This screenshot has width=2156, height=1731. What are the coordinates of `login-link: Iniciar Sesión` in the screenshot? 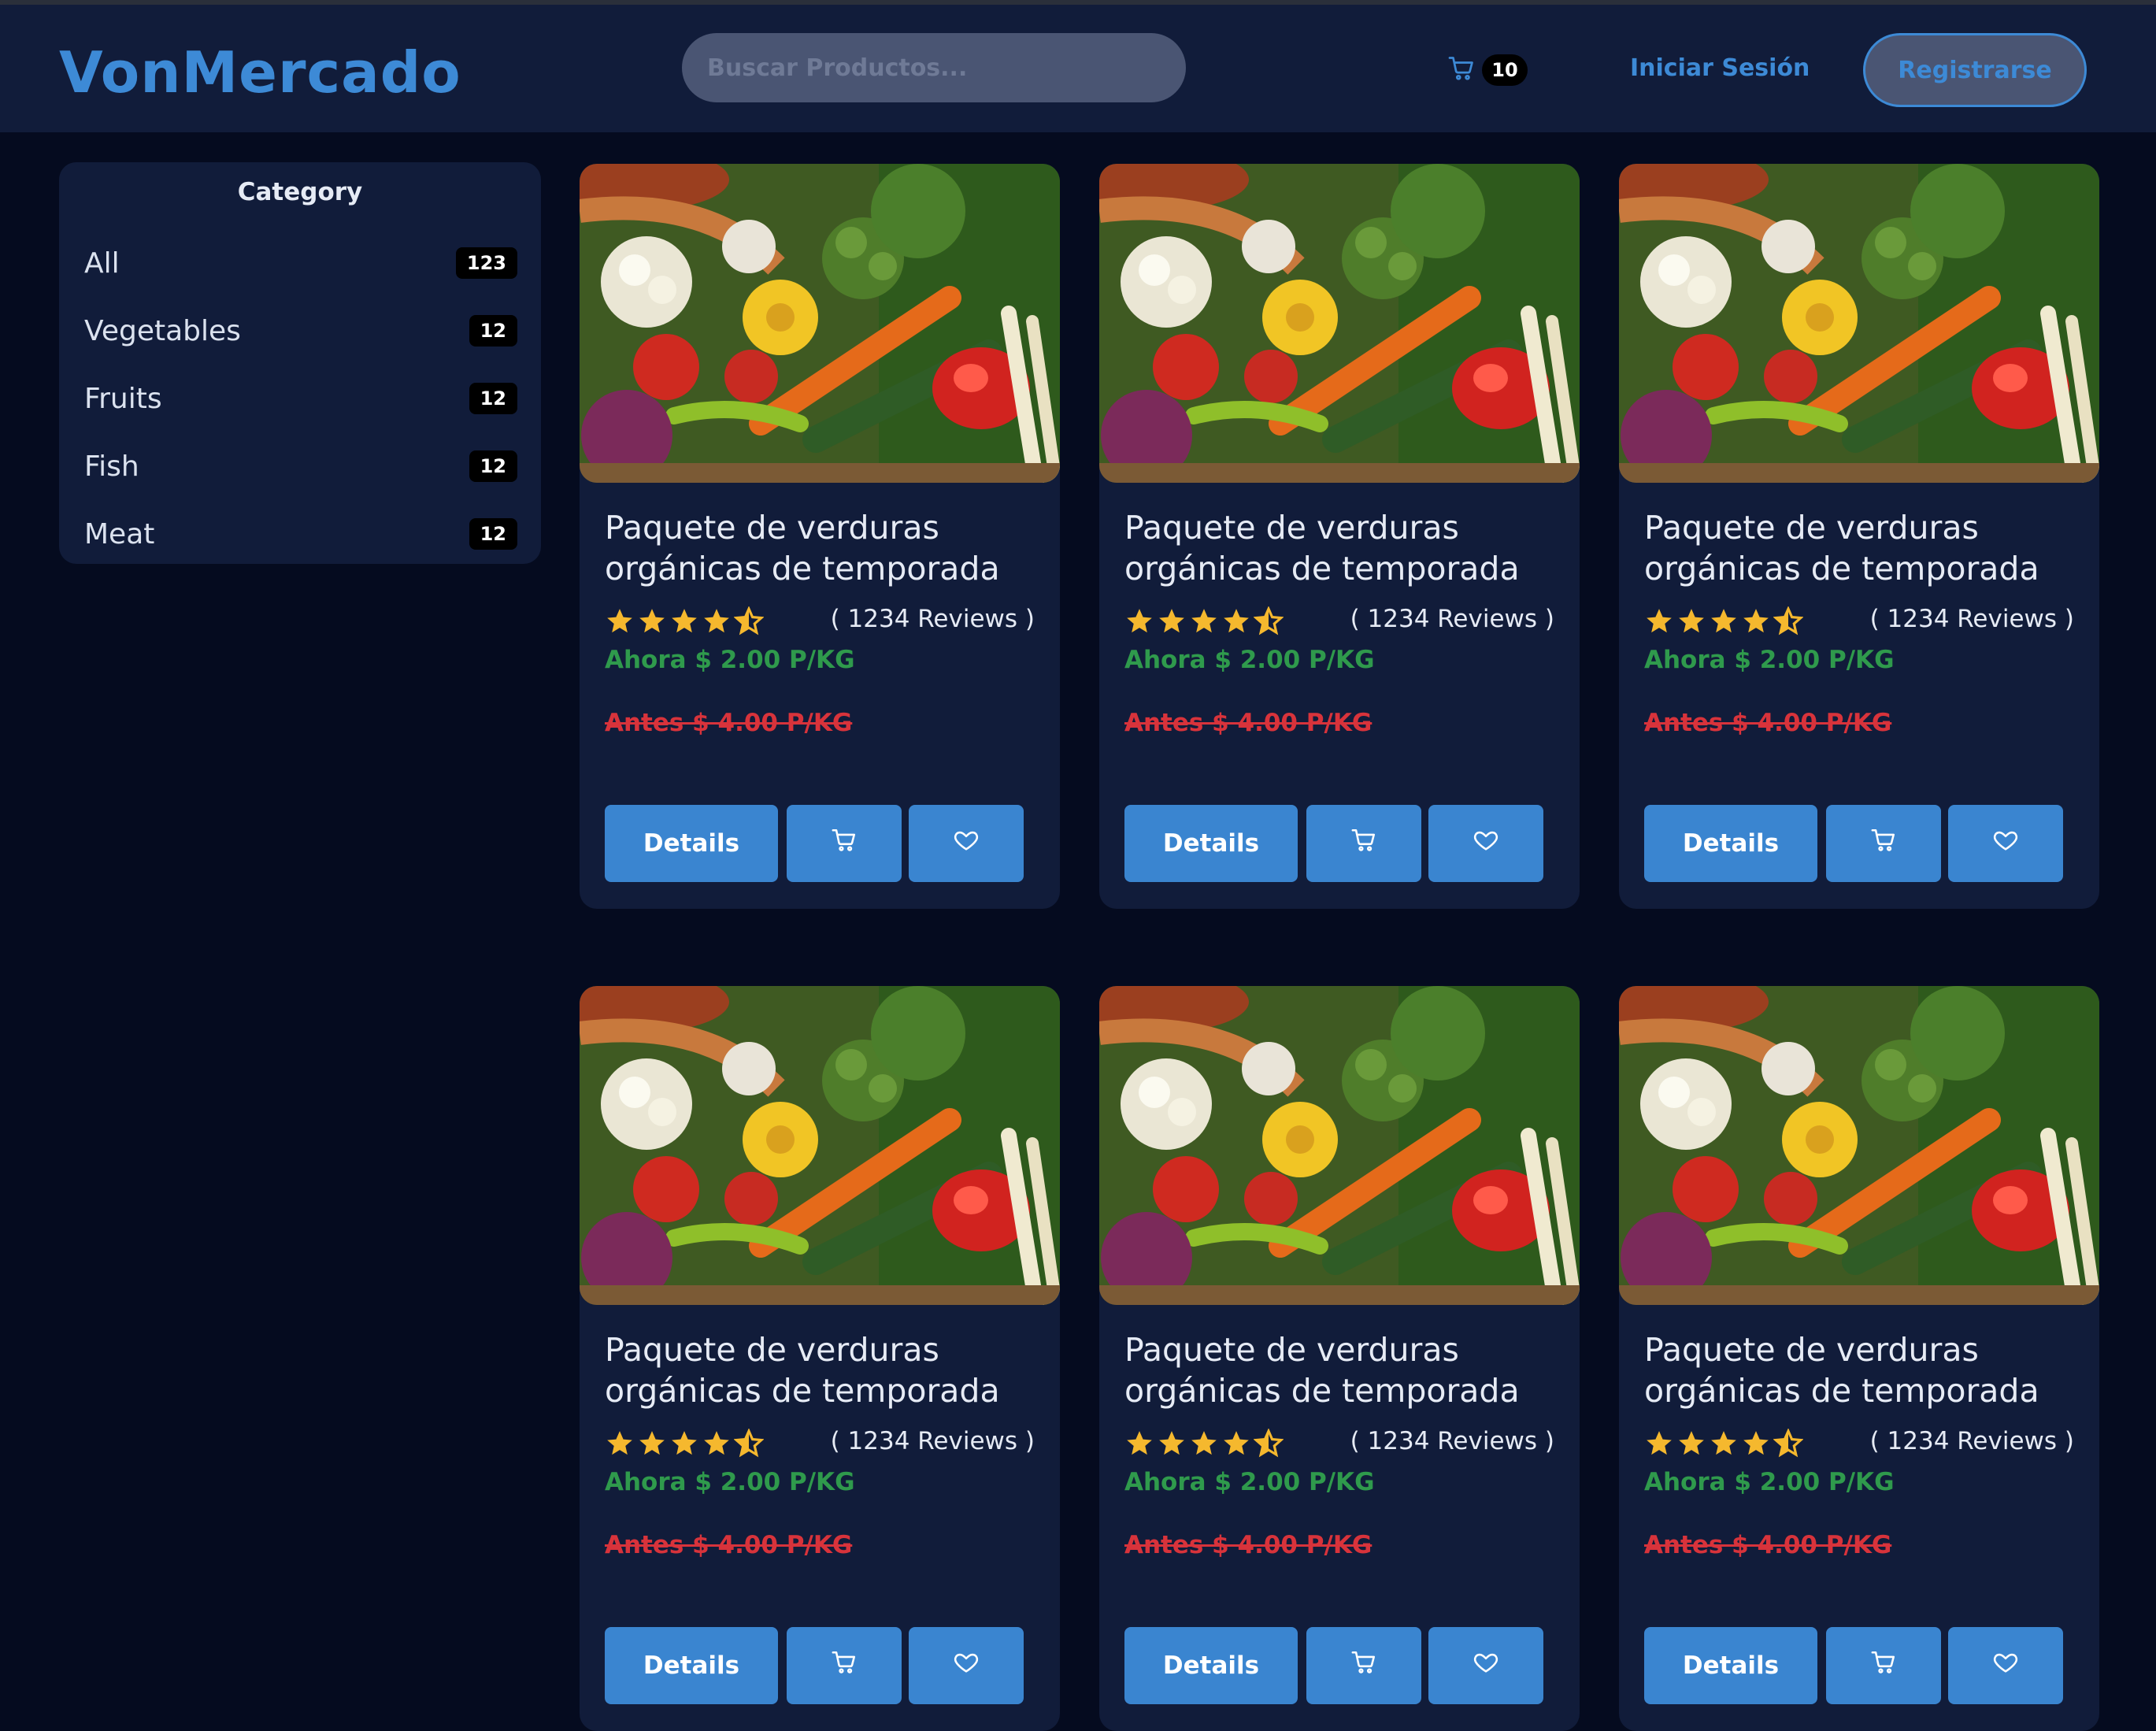 It's located at (1720, 68).